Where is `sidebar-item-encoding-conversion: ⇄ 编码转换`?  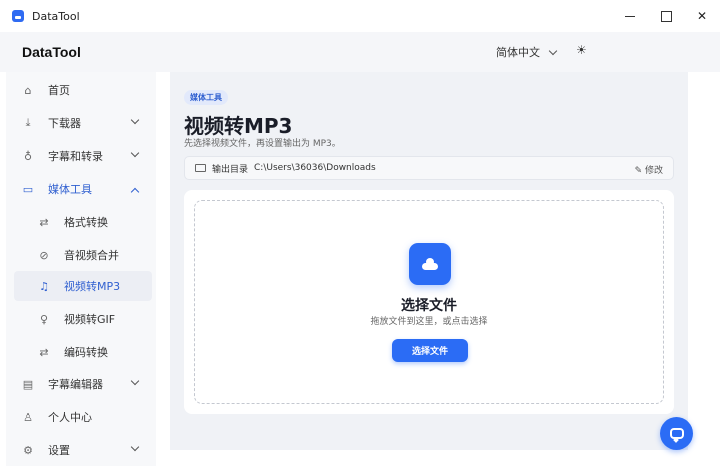 sidebar-item-encoding-conversion: ⇄ 编码转换 is located at coordinates (83, 352).